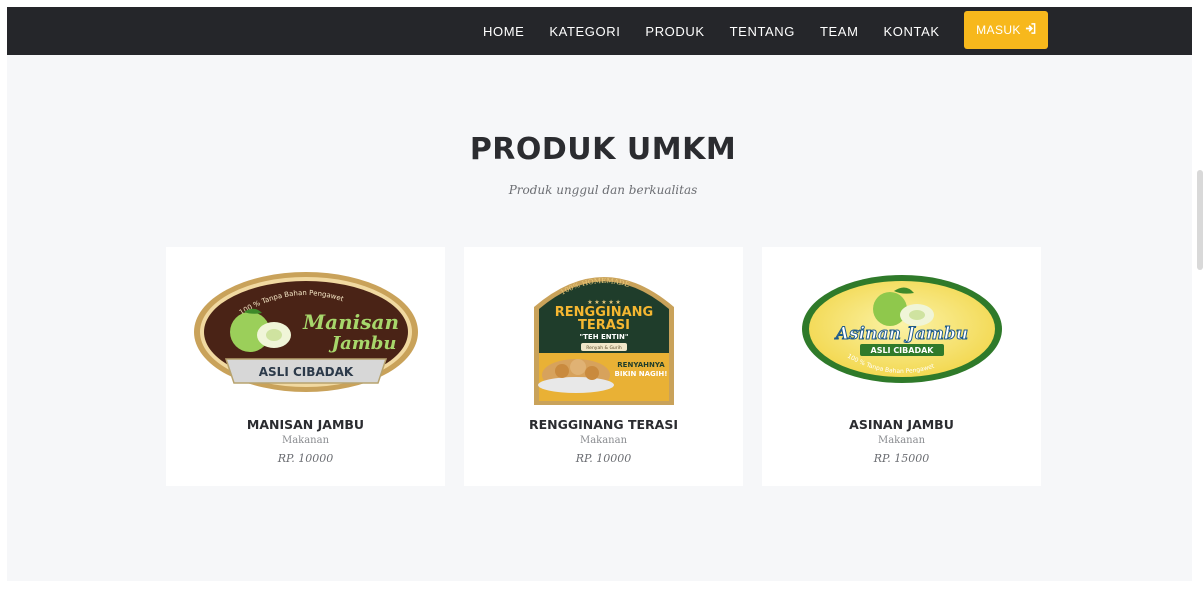 Image resolution: width=1203 pixels, height=614 pixels. What do you see at coordinates (604, 348) in the screenshot?
I see `label-tag: Renyah & Gurih` at bounding box center [604, 348].